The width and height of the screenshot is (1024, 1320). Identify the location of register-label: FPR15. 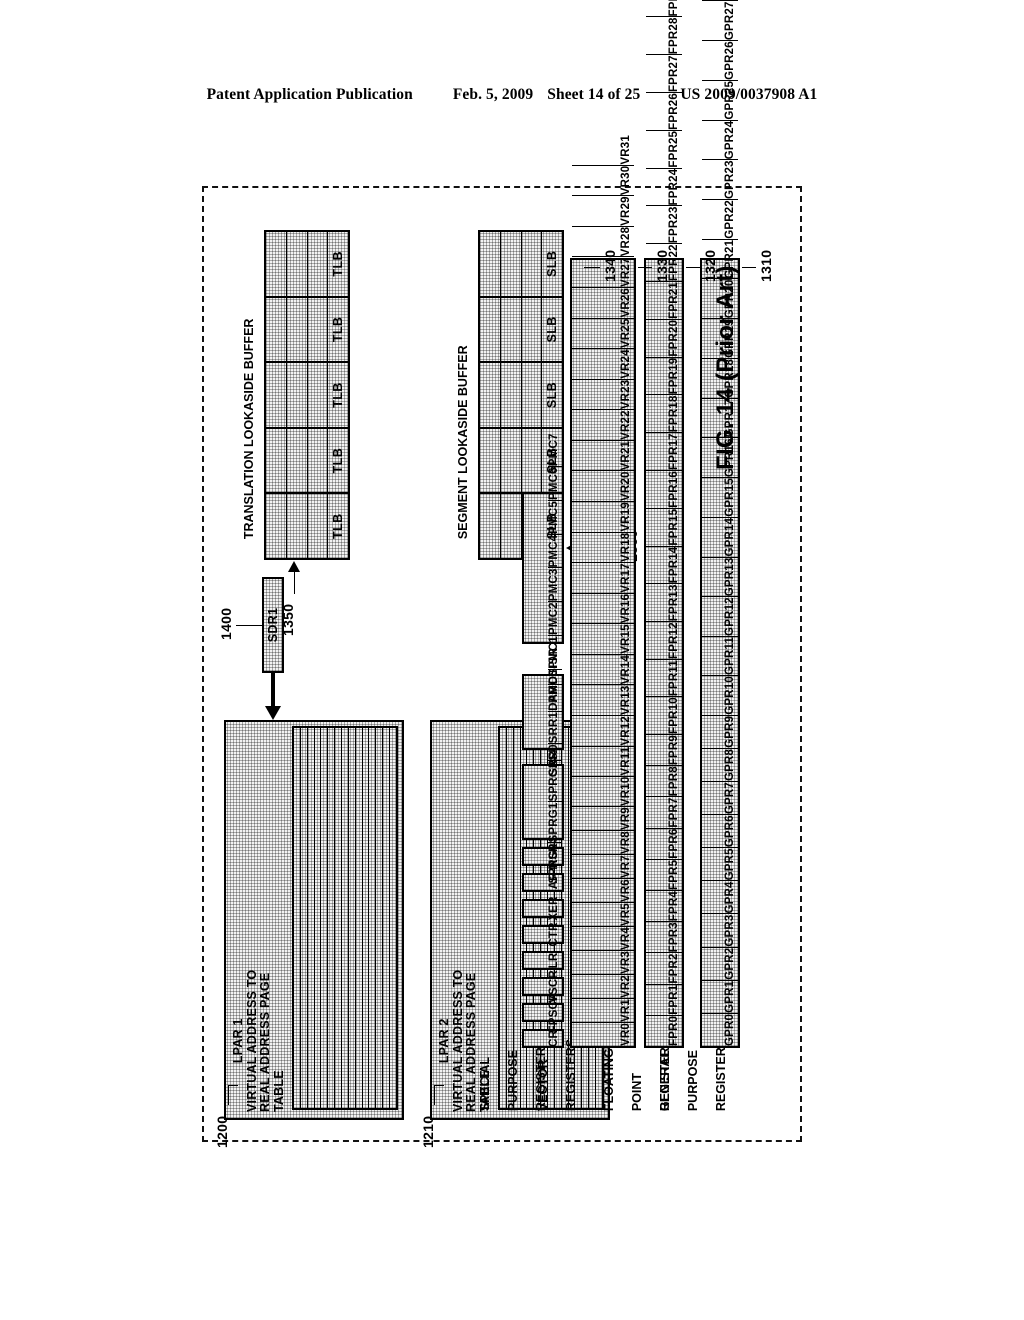
(674, 527).